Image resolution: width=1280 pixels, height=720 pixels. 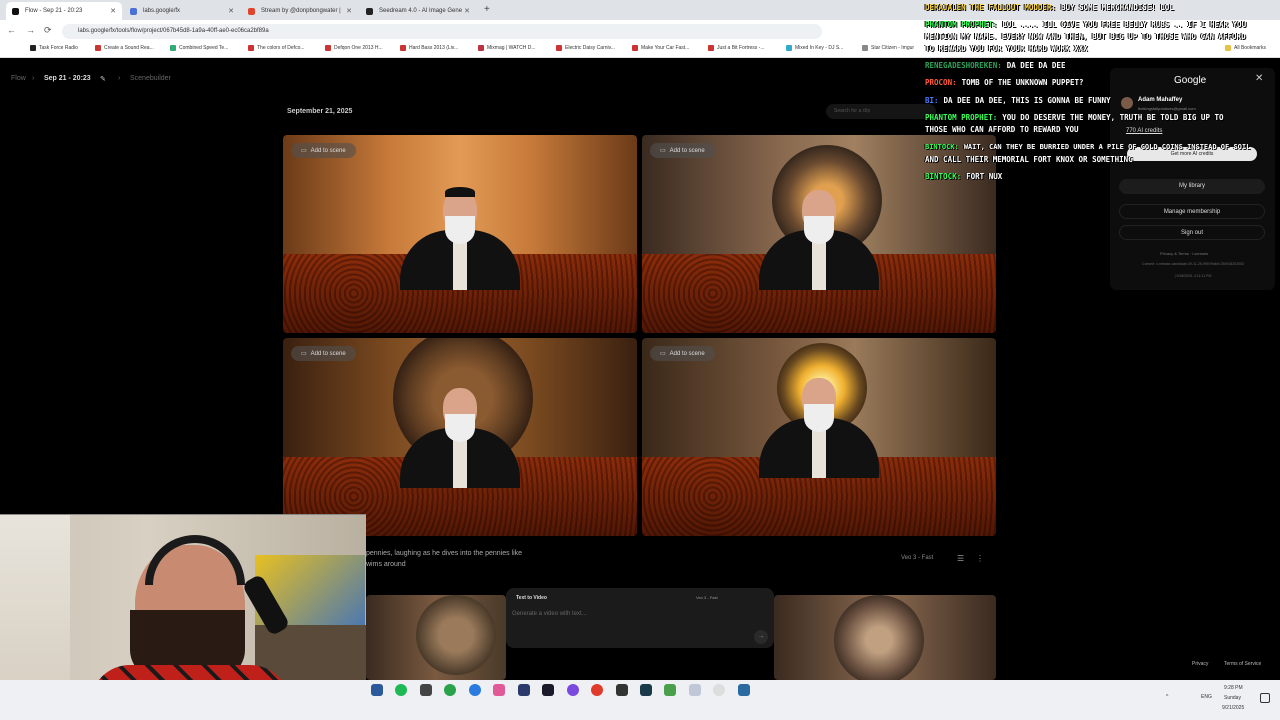 What do you see at coordinates (300, 11) in the screenshot?
I see `tab-stream: Stream by @donpbongwater | ✕` at bounding box center [300, 11].